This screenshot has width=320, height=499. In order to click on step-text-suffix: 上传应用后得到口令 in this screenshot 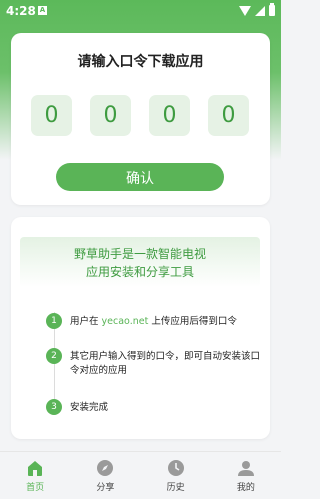, I will do `click(192, 321)`.